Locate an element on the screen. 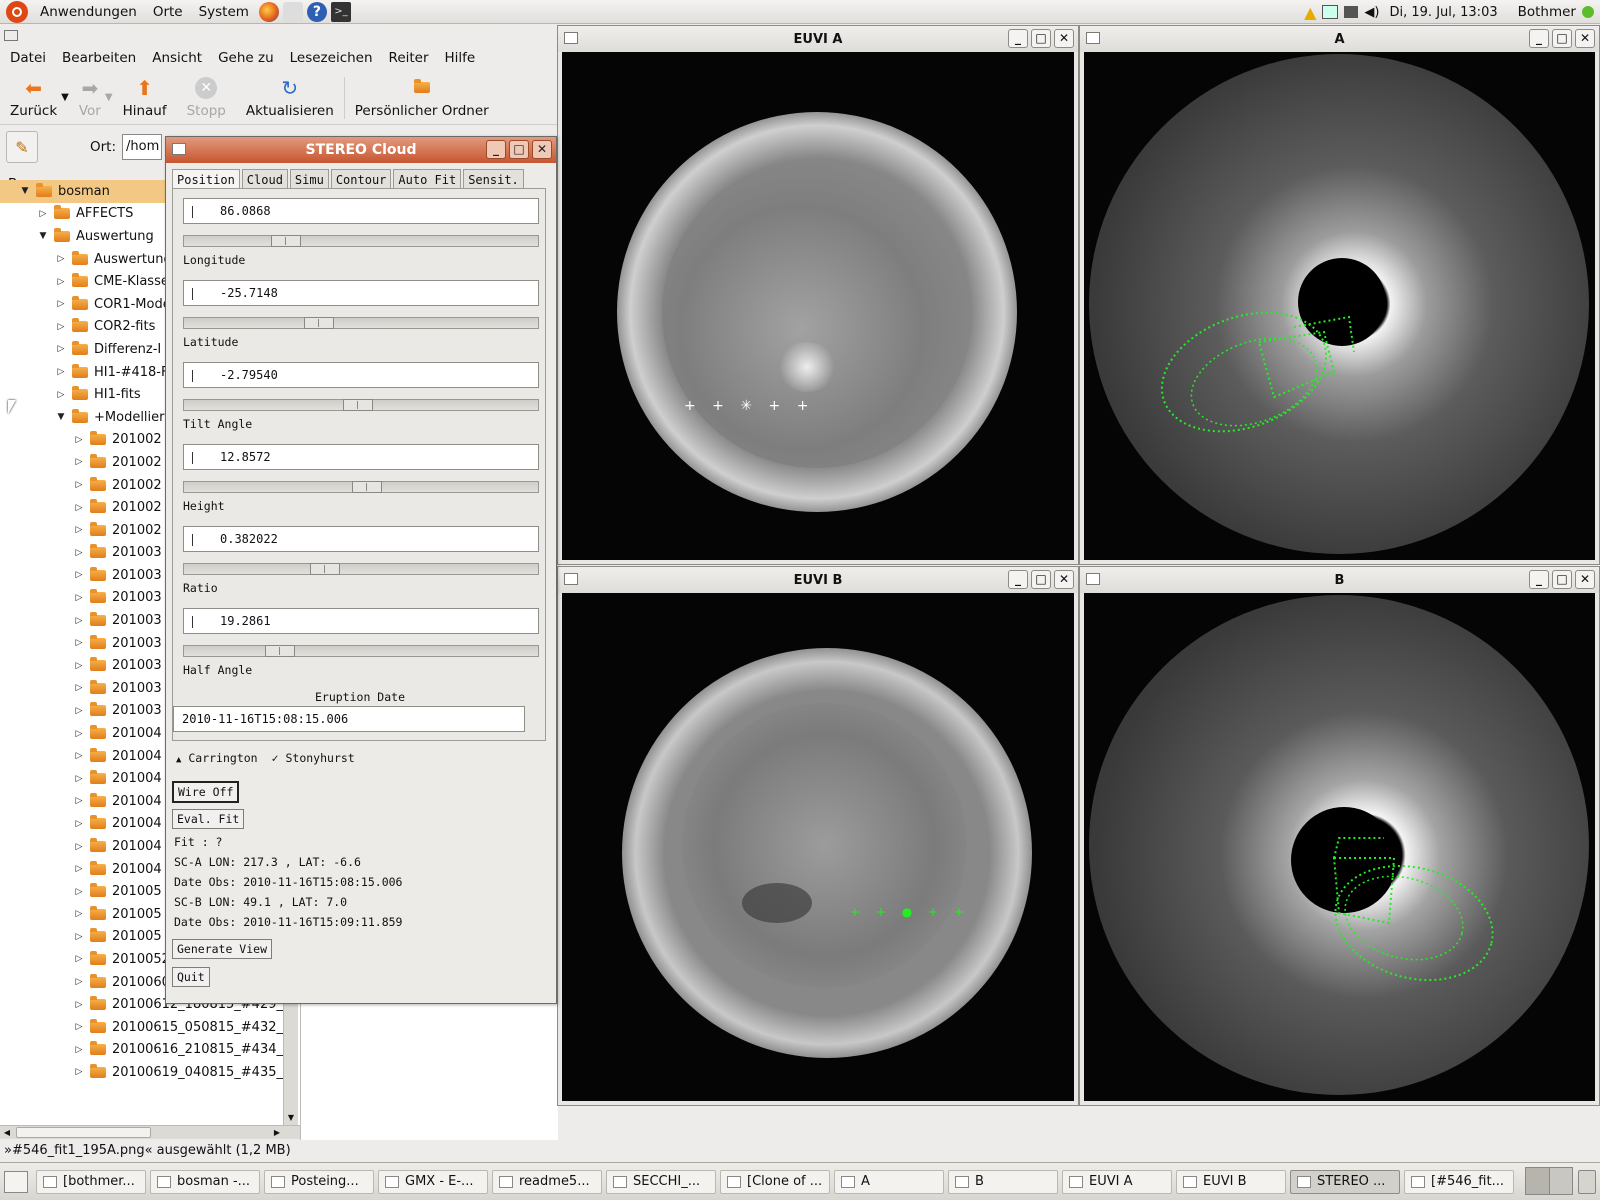  euvi-a-image: + + ✳ + + is located at coordinates (818, 306).